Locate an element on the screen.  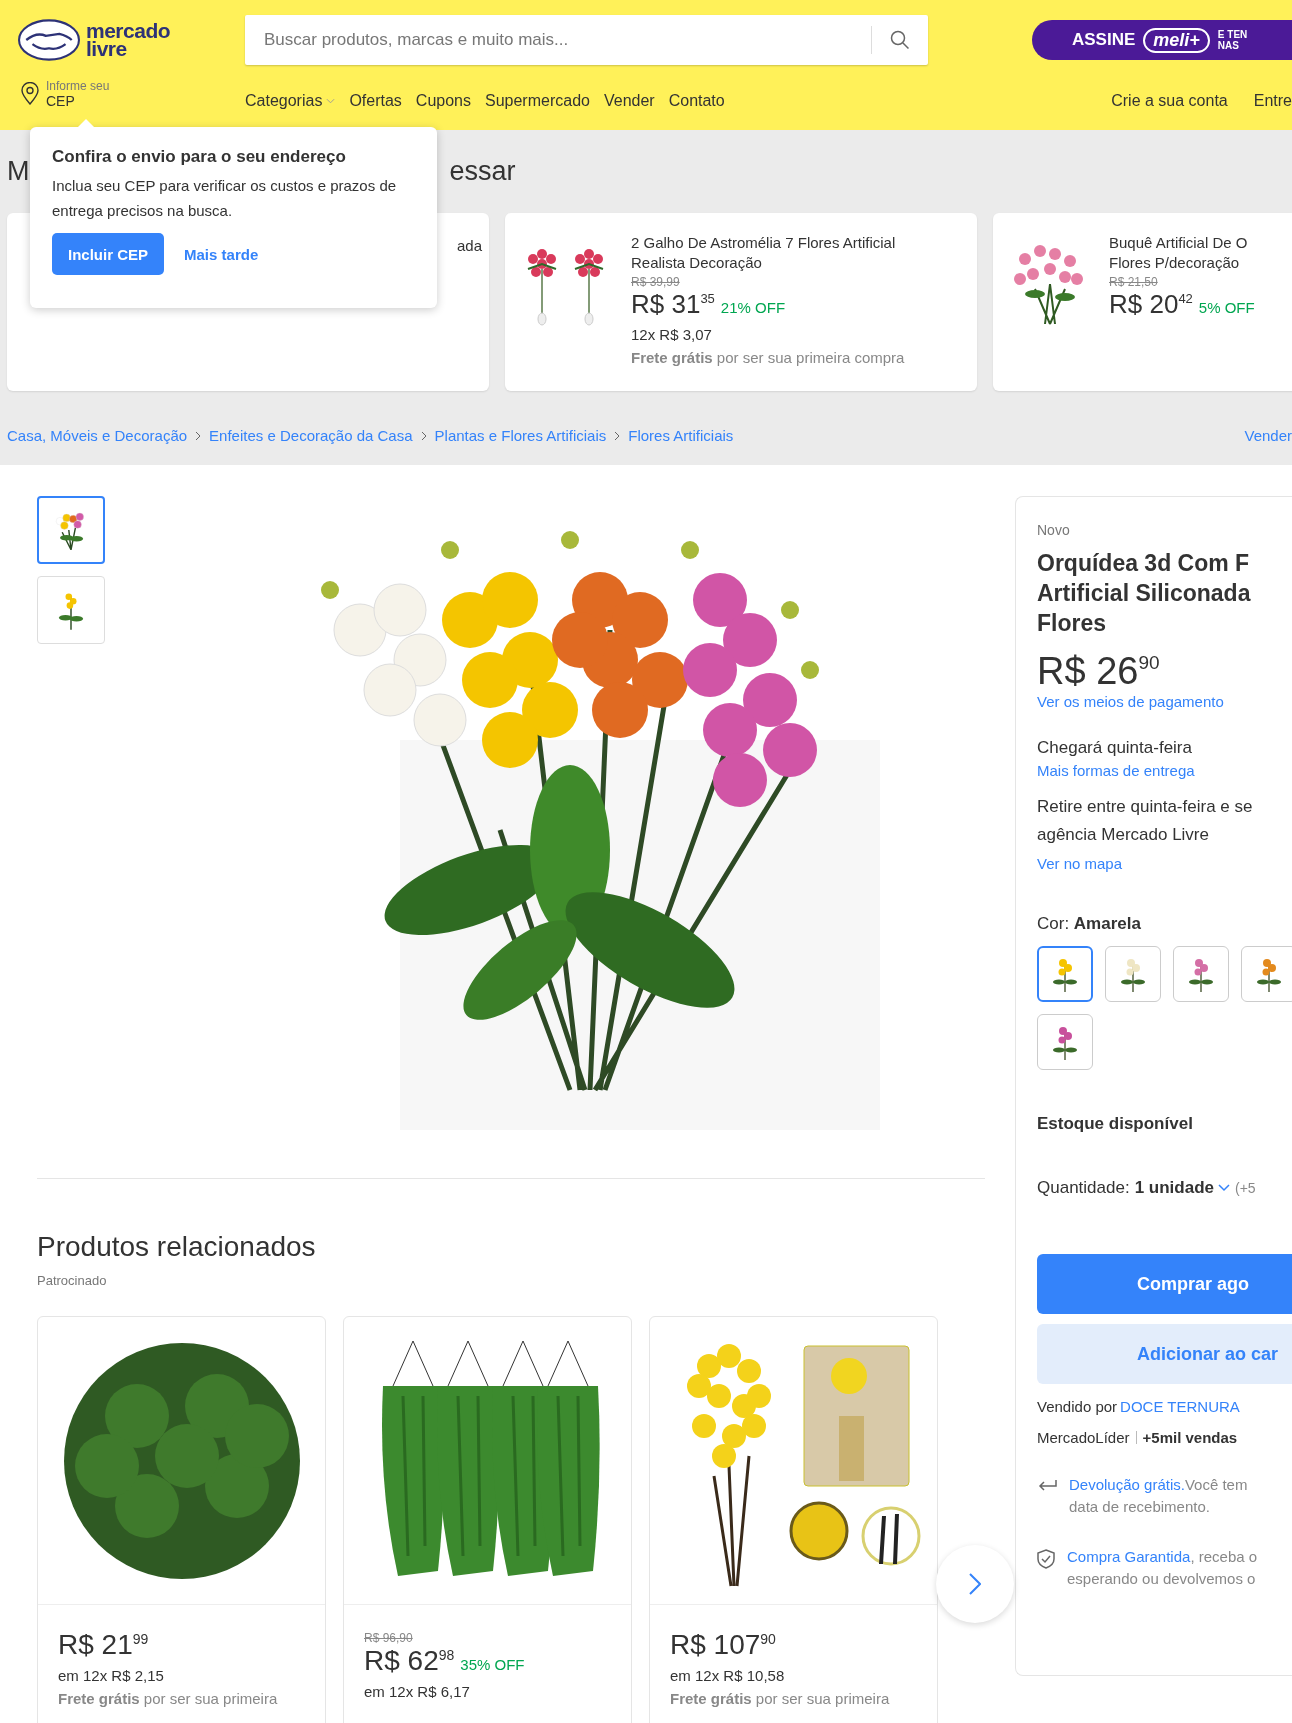
product-title: Orquídea 3d Com F Artificial Siliconada Flores is located at coordinates (1144, 593).